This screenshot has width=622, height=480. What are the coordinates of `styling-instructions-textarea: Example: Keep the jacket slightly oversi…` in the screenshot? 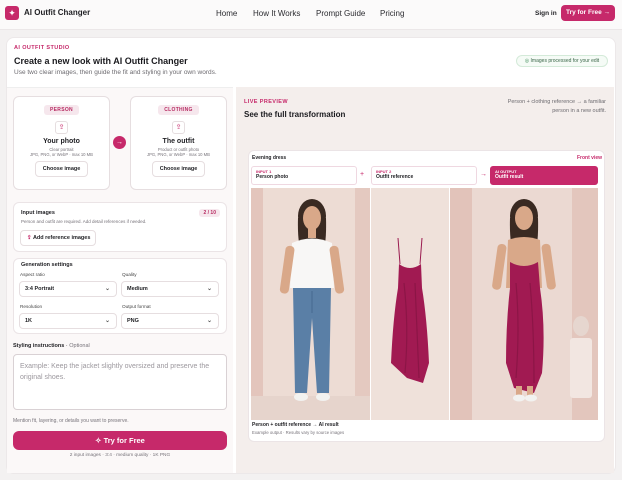 It's located at (120, 382).